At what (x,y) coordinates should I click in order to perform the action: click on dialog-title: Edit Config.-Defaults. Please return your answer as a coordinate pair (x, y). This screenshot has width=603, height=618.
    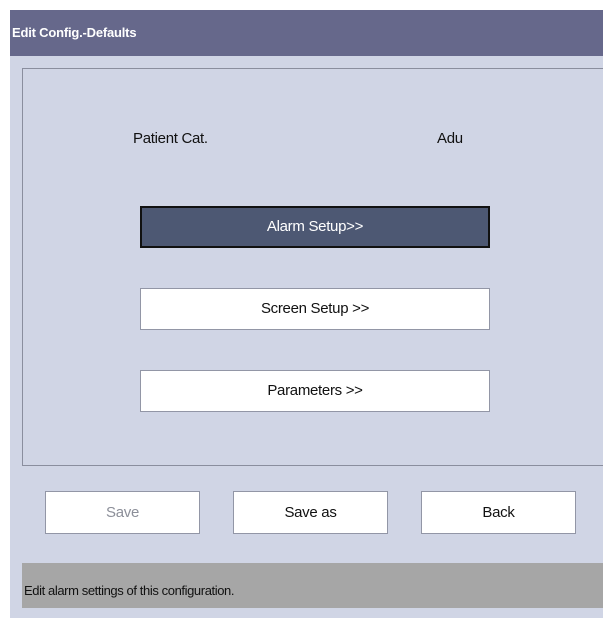
    Looking at the image, I should click on (306, 33).